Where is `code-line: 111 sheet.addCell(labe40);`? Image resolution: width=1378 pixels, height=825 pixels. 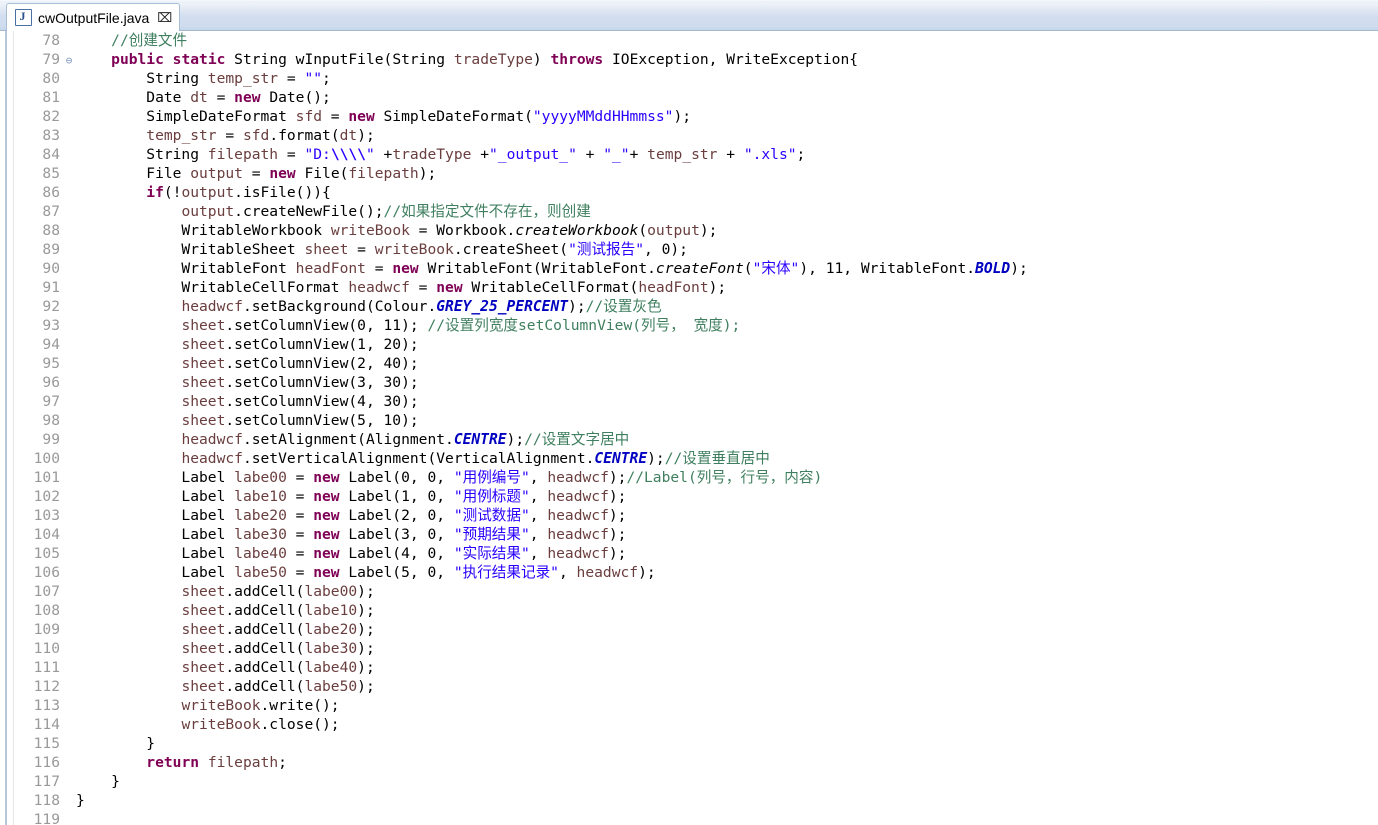
code-line: 111 sheet.addCell(labe40); is located at coordinates (696, 667).